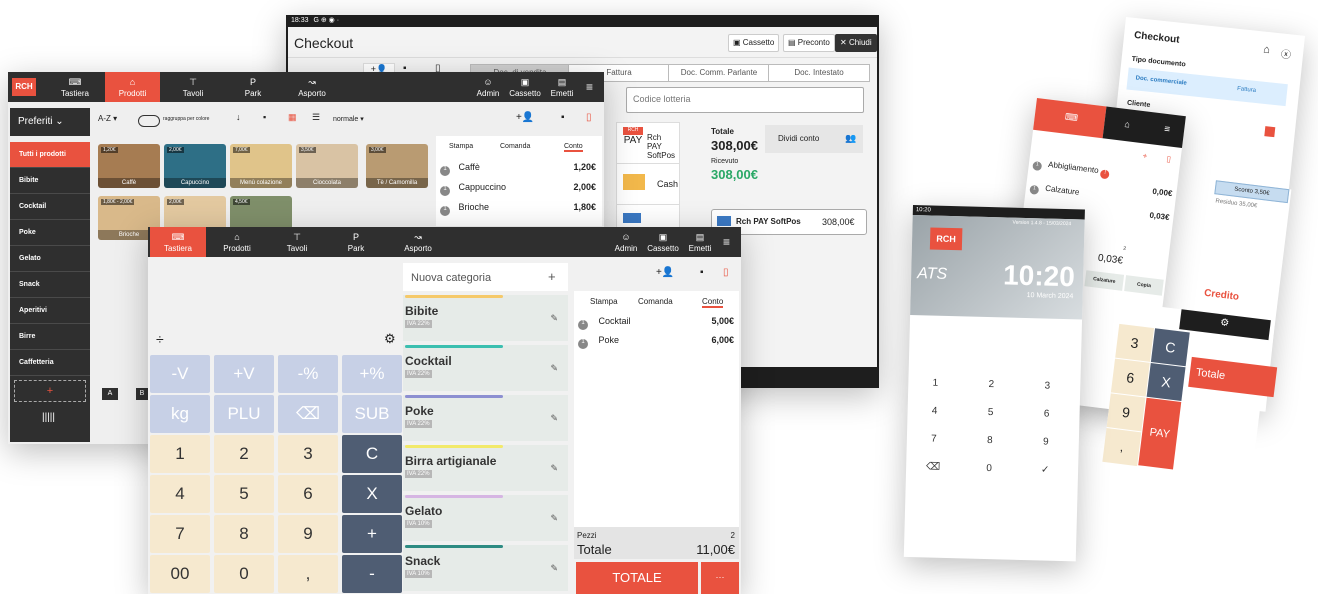 This screenshot has height=594, width=1318. I want to click on order-row: 1 Cappuccino 2,00€, so click(519, 189).